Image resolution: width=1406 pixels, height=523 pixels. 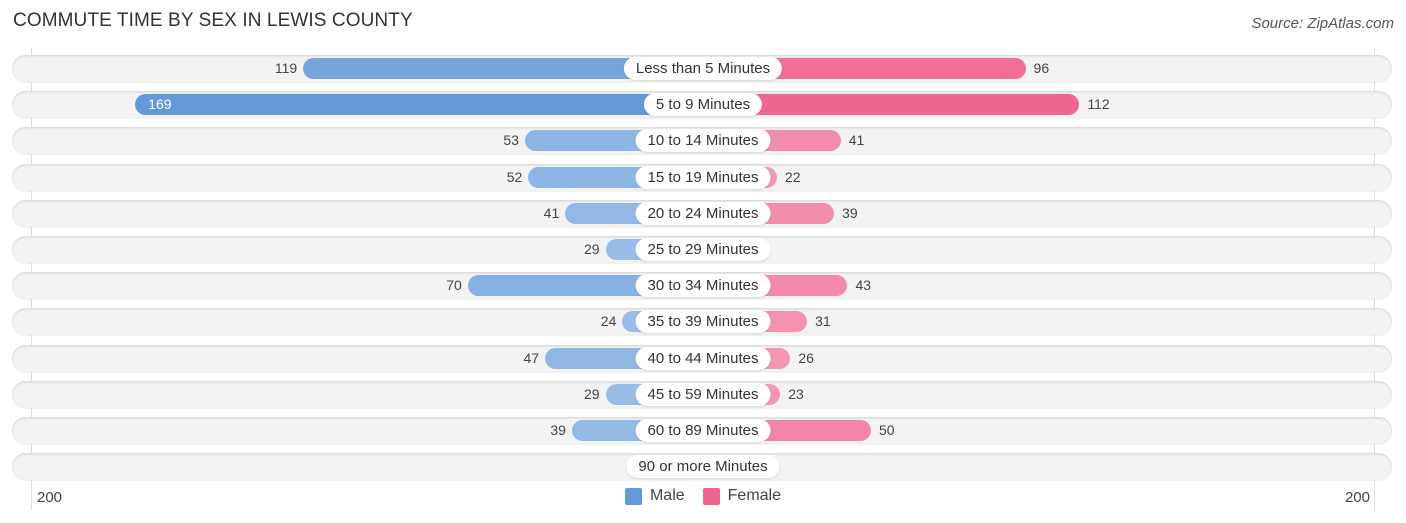 I want to click on female-value-label: 41, so click(x=856, y=140).